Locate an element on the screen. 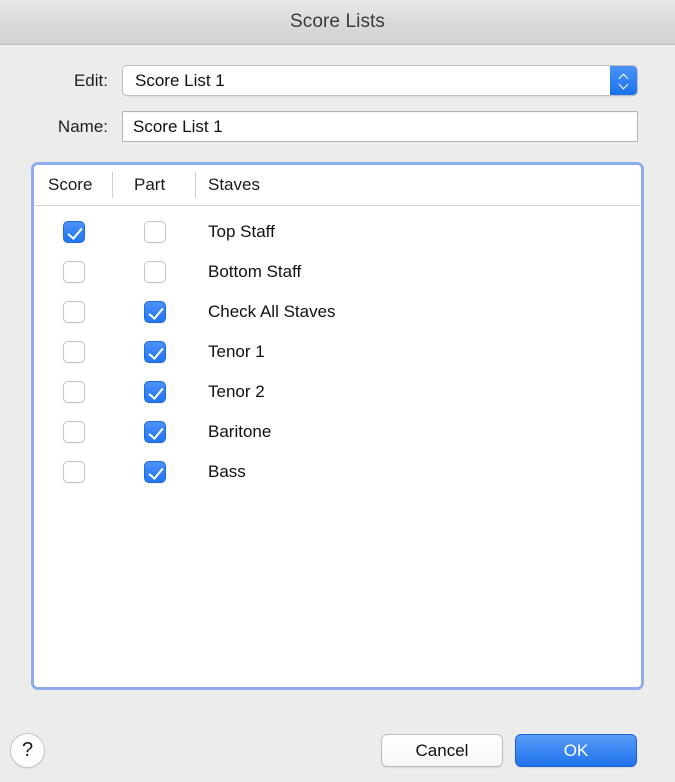 This screenshot has width=675, height=782. staves-label: Tenor 2 is located at coordinates (236, 391).